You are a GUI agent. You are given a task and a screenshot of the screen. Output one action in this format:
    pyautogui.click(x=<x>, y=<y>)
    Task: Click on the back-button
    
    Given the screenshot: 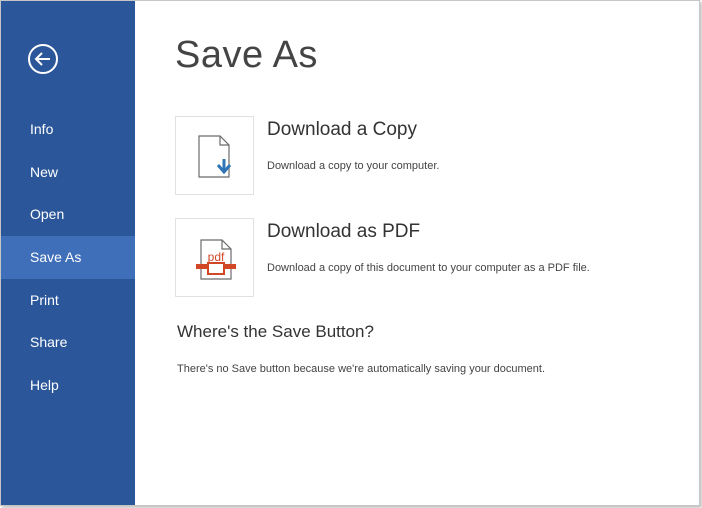 What is the action you would take?
    pyautogui.click(x=43, y=59)
    